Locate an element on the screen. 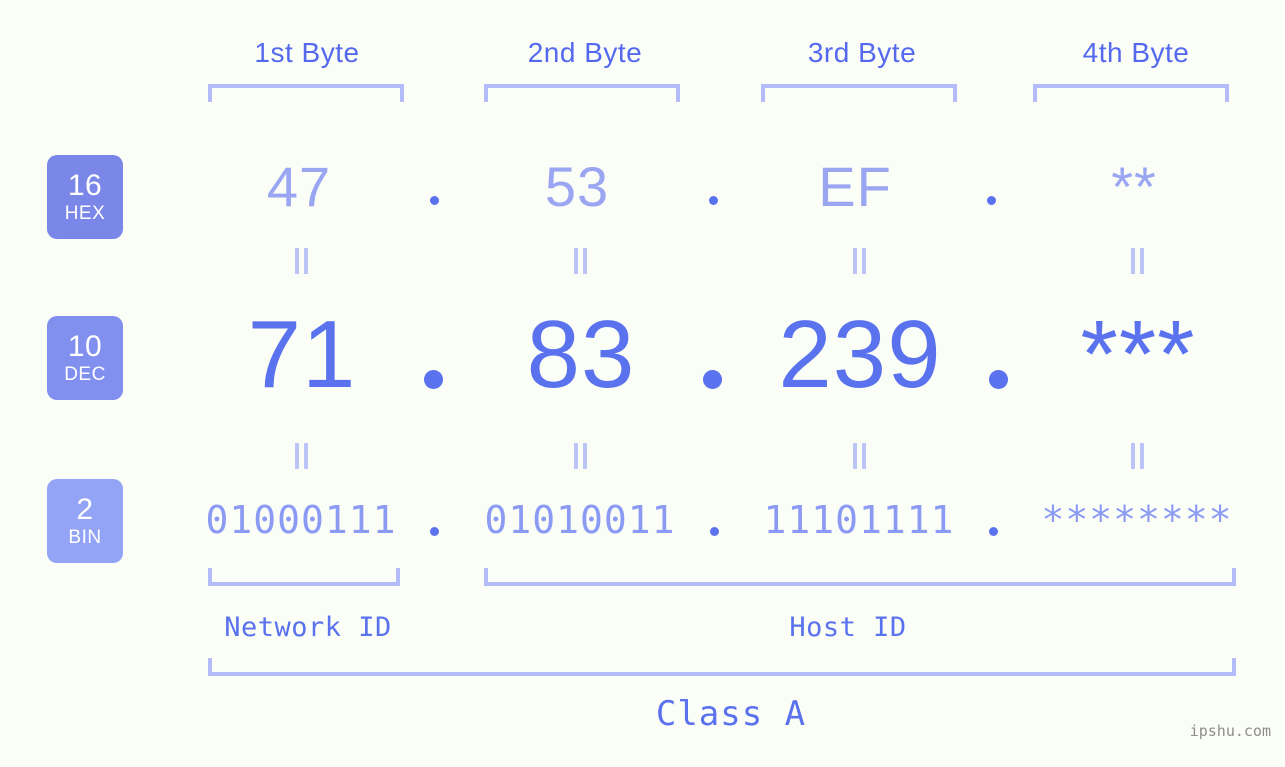 This screenshot has width=1285, height=767. site-watermark: ipshu.com is located at coordinates (1230, 731).